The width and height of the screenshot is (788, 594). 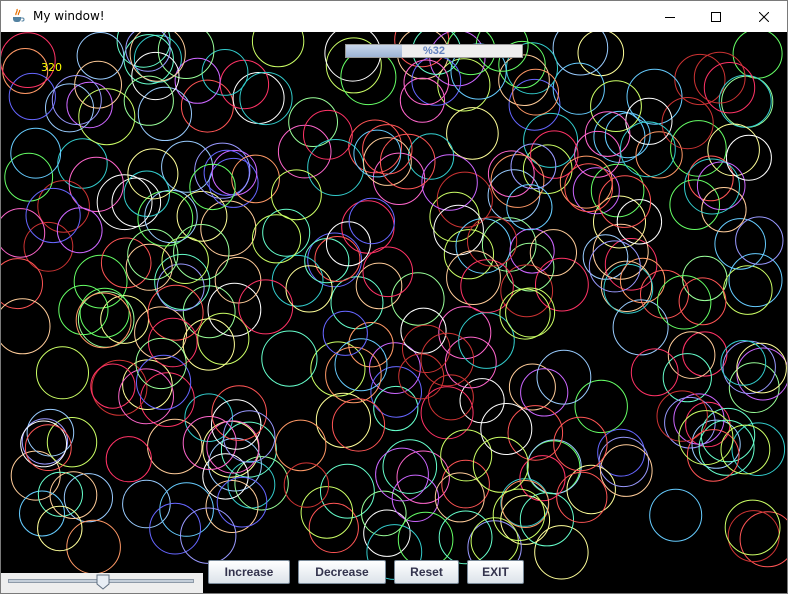 I want to click on decrease-button: Decrease, so click(x=342, y=572).